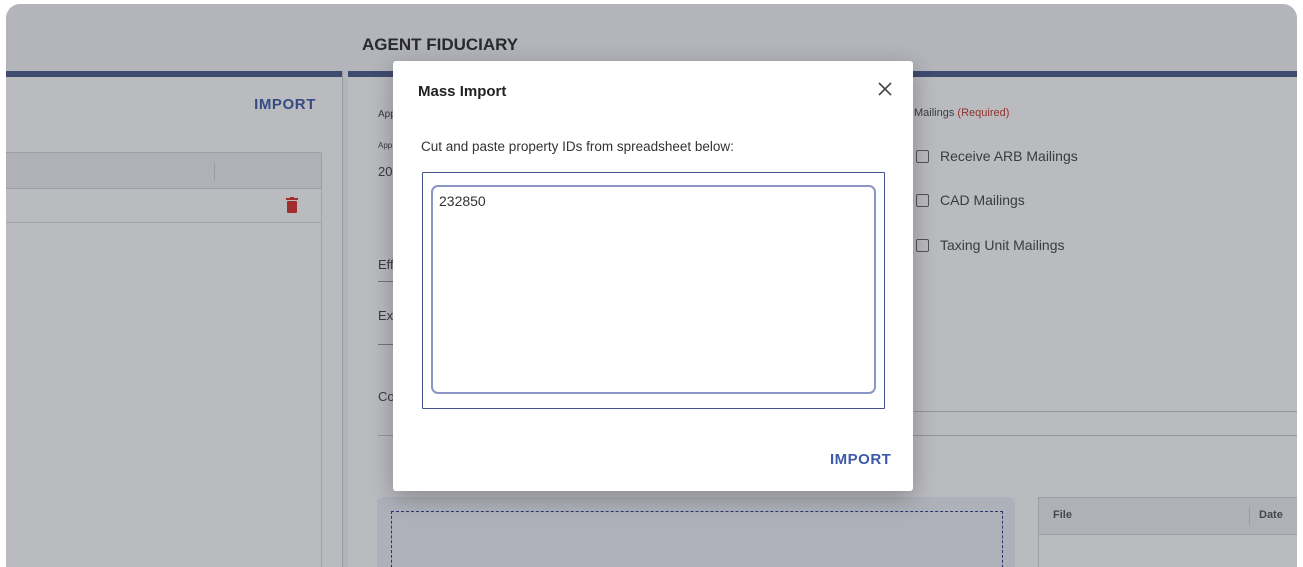 The image size is (1303, 567). What do you see at coordinates (462, 91) in the screenshot?
I see `dialog-title: Mass Import` at bounding box center [462, 91].